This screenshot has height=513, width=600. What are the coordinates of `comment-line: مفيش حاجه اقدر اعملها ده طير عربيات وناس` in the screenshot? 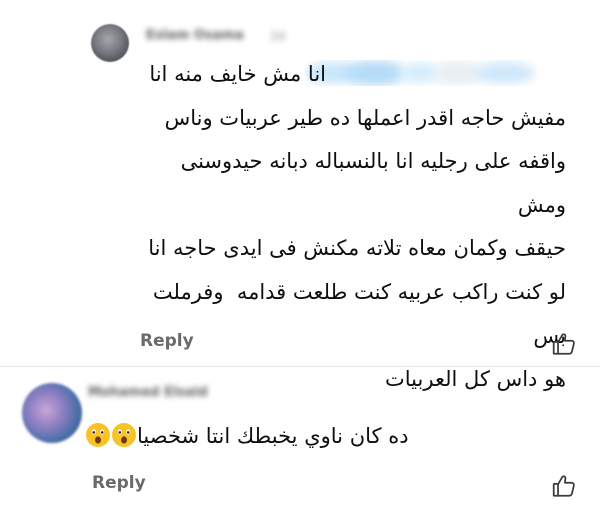 It's located at (365, 117).